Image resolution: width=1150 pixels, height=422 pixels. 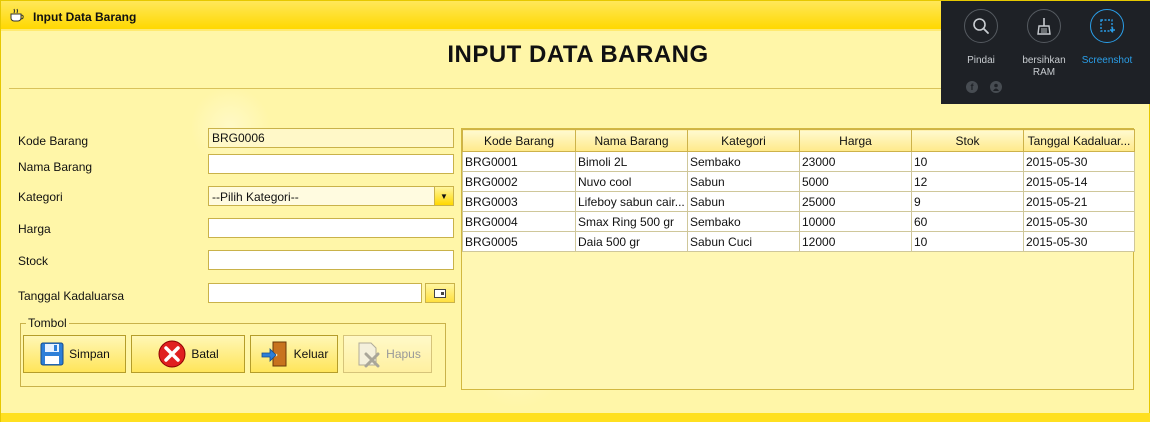 I want to click on simpan-label: Simpan, so click(x=89, y=354).